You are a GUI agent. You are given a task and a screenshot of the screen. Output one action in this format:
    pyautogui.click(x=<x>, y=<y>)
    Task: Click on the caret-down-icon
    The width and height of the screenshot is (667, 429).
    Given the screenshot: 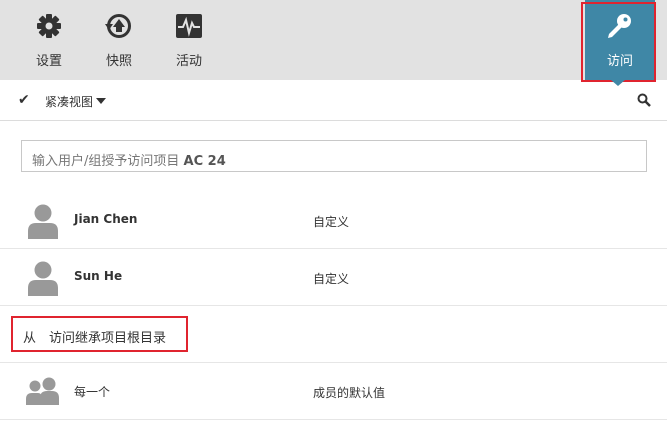 What is the action you would take?
    pyautogui.click(x=101, y=101)
    